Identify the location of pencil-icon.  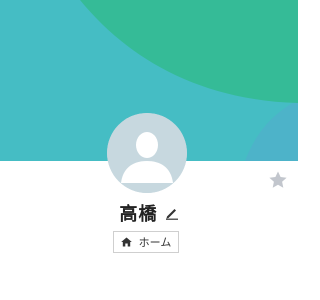
(172, 213).